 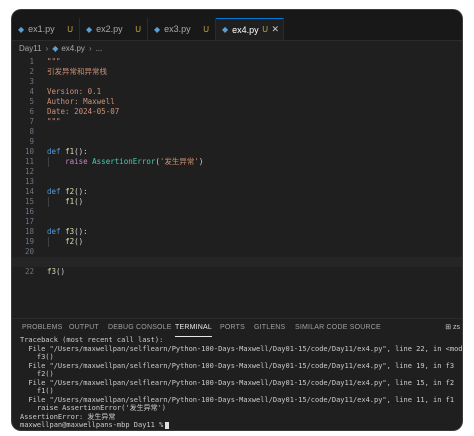 What do you see at coordinates (237, 92) in the screenshot?
I see `code-line: Version: 0.1` at bounding box center [237, 92].